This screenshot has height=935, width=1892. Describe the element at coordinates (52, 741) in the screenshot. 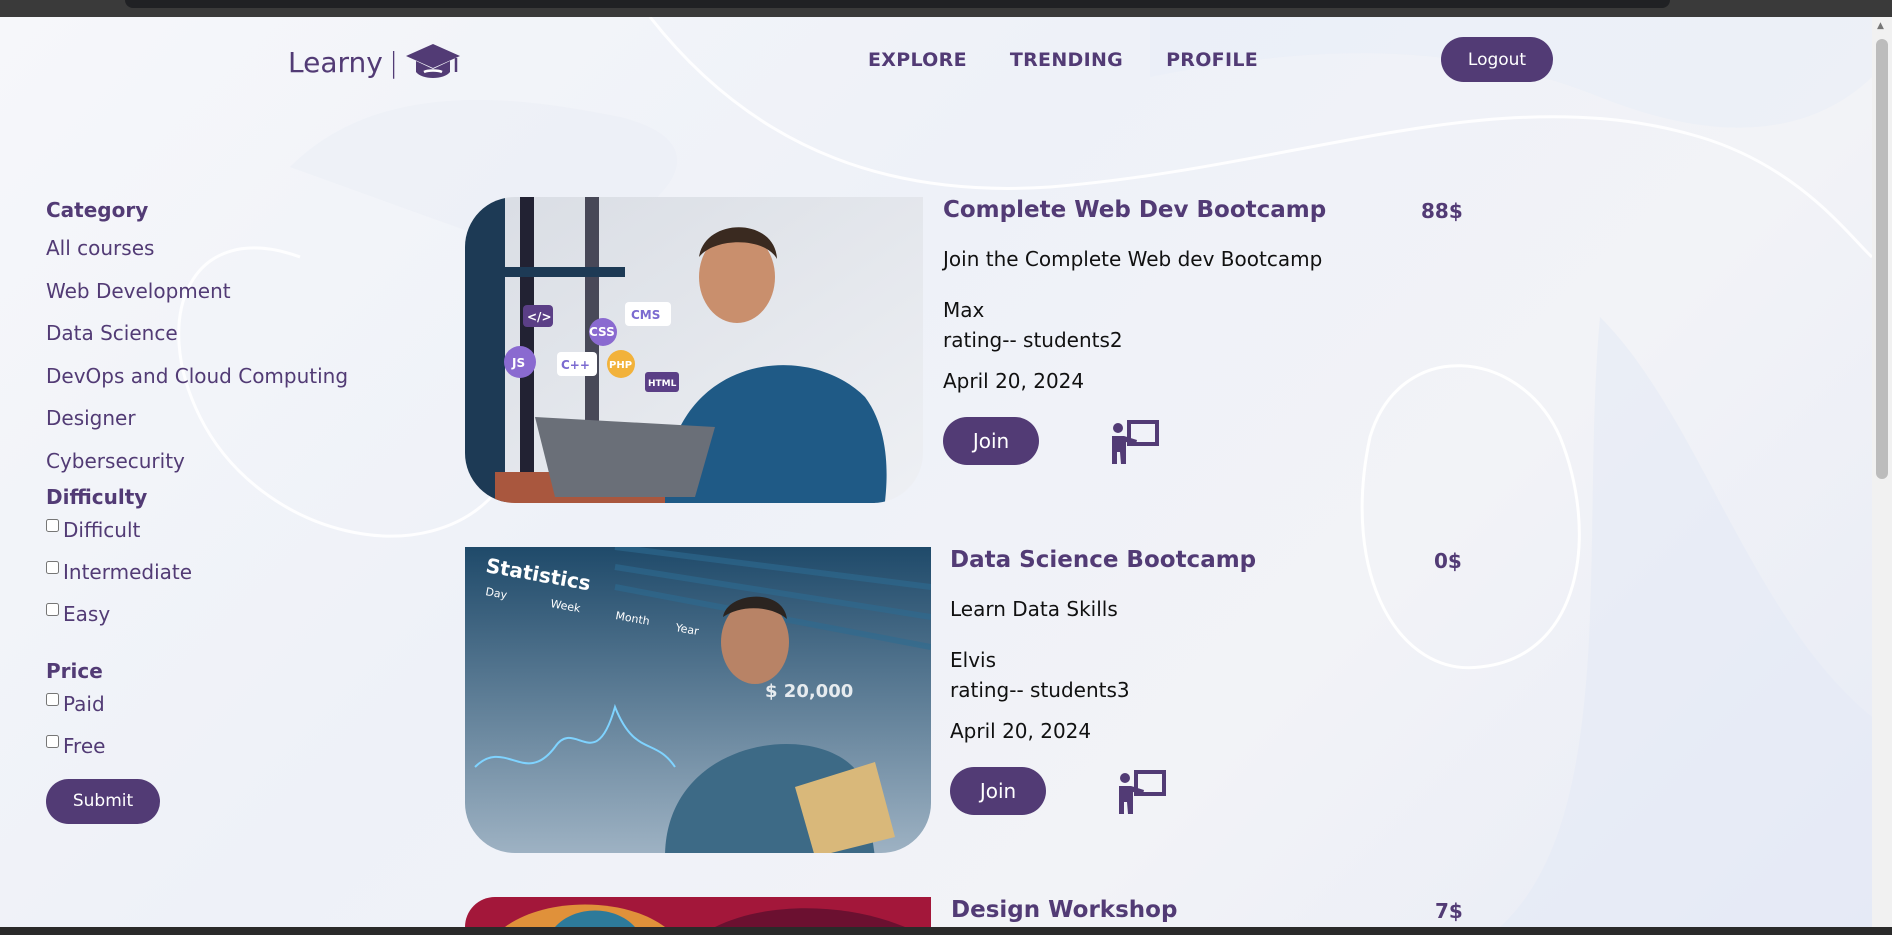

I see `free-checkbox` at that location.